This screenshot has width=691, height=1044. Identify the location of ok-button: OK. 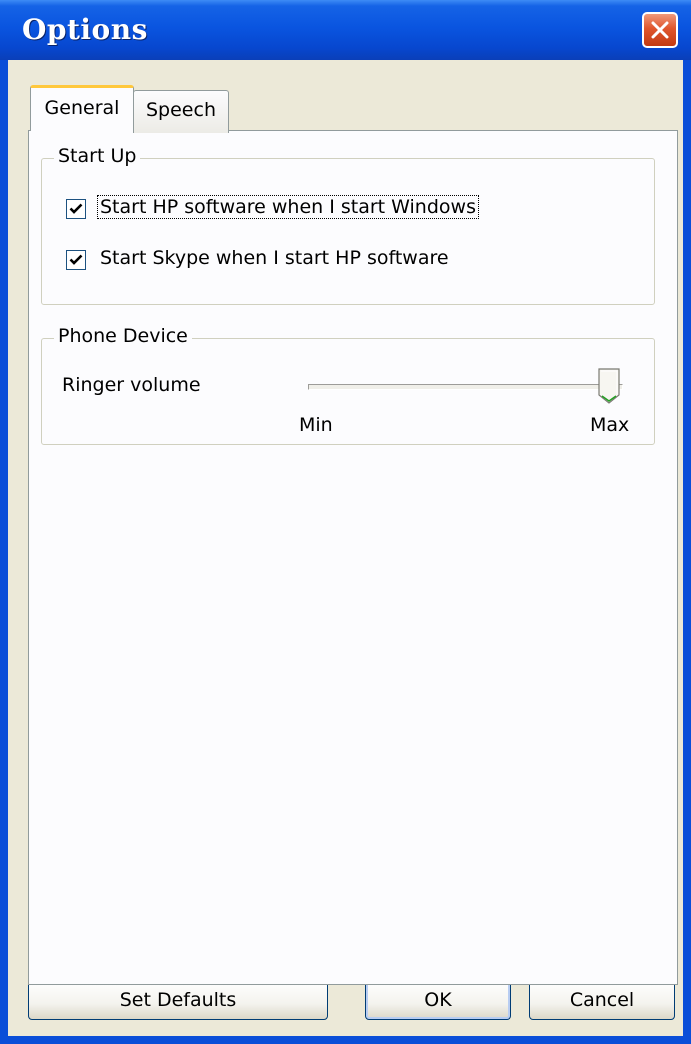
(438, 1000).